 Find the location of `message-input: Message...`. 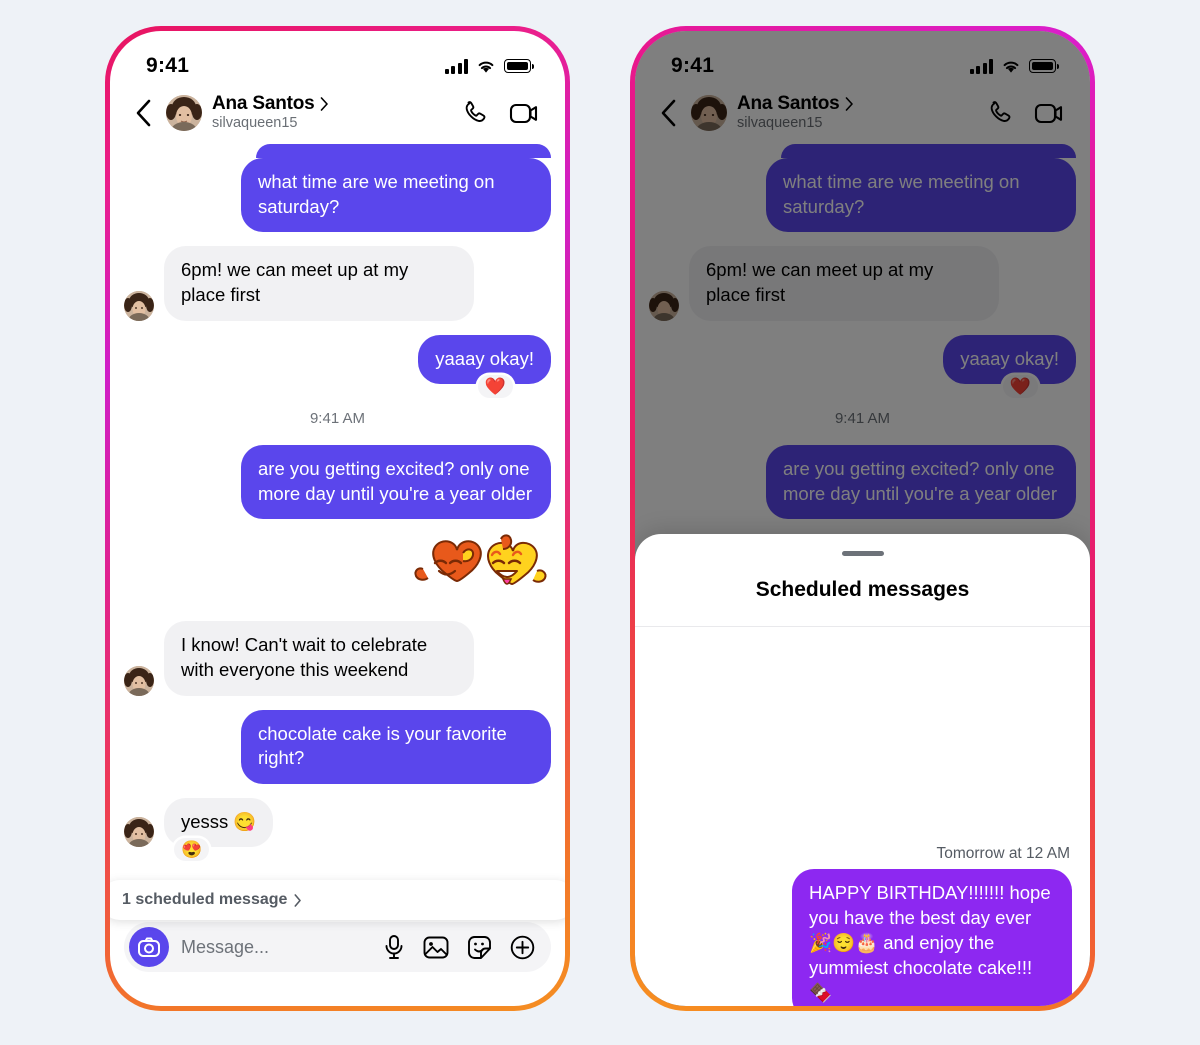

message-input: Message... is located at coordinates (276, 947).